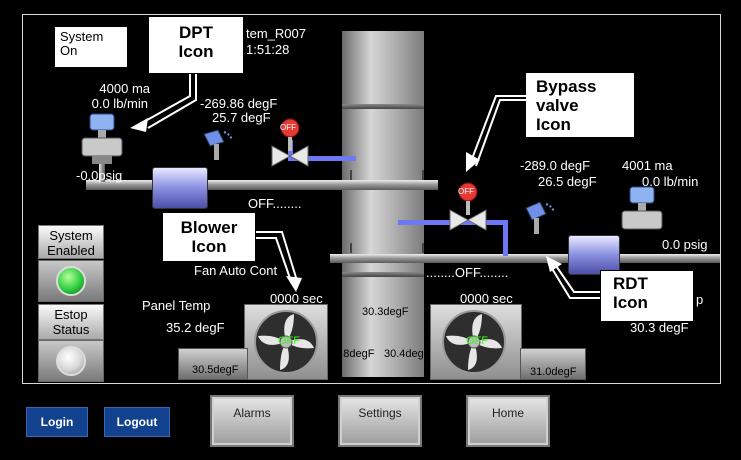 The width and height of the screenshot is (741, 460). What do you see at coordinates (296, 298) in the screenshot?
I see `blower-left-timer: 0000 sec` at bounding box center [296, 298].